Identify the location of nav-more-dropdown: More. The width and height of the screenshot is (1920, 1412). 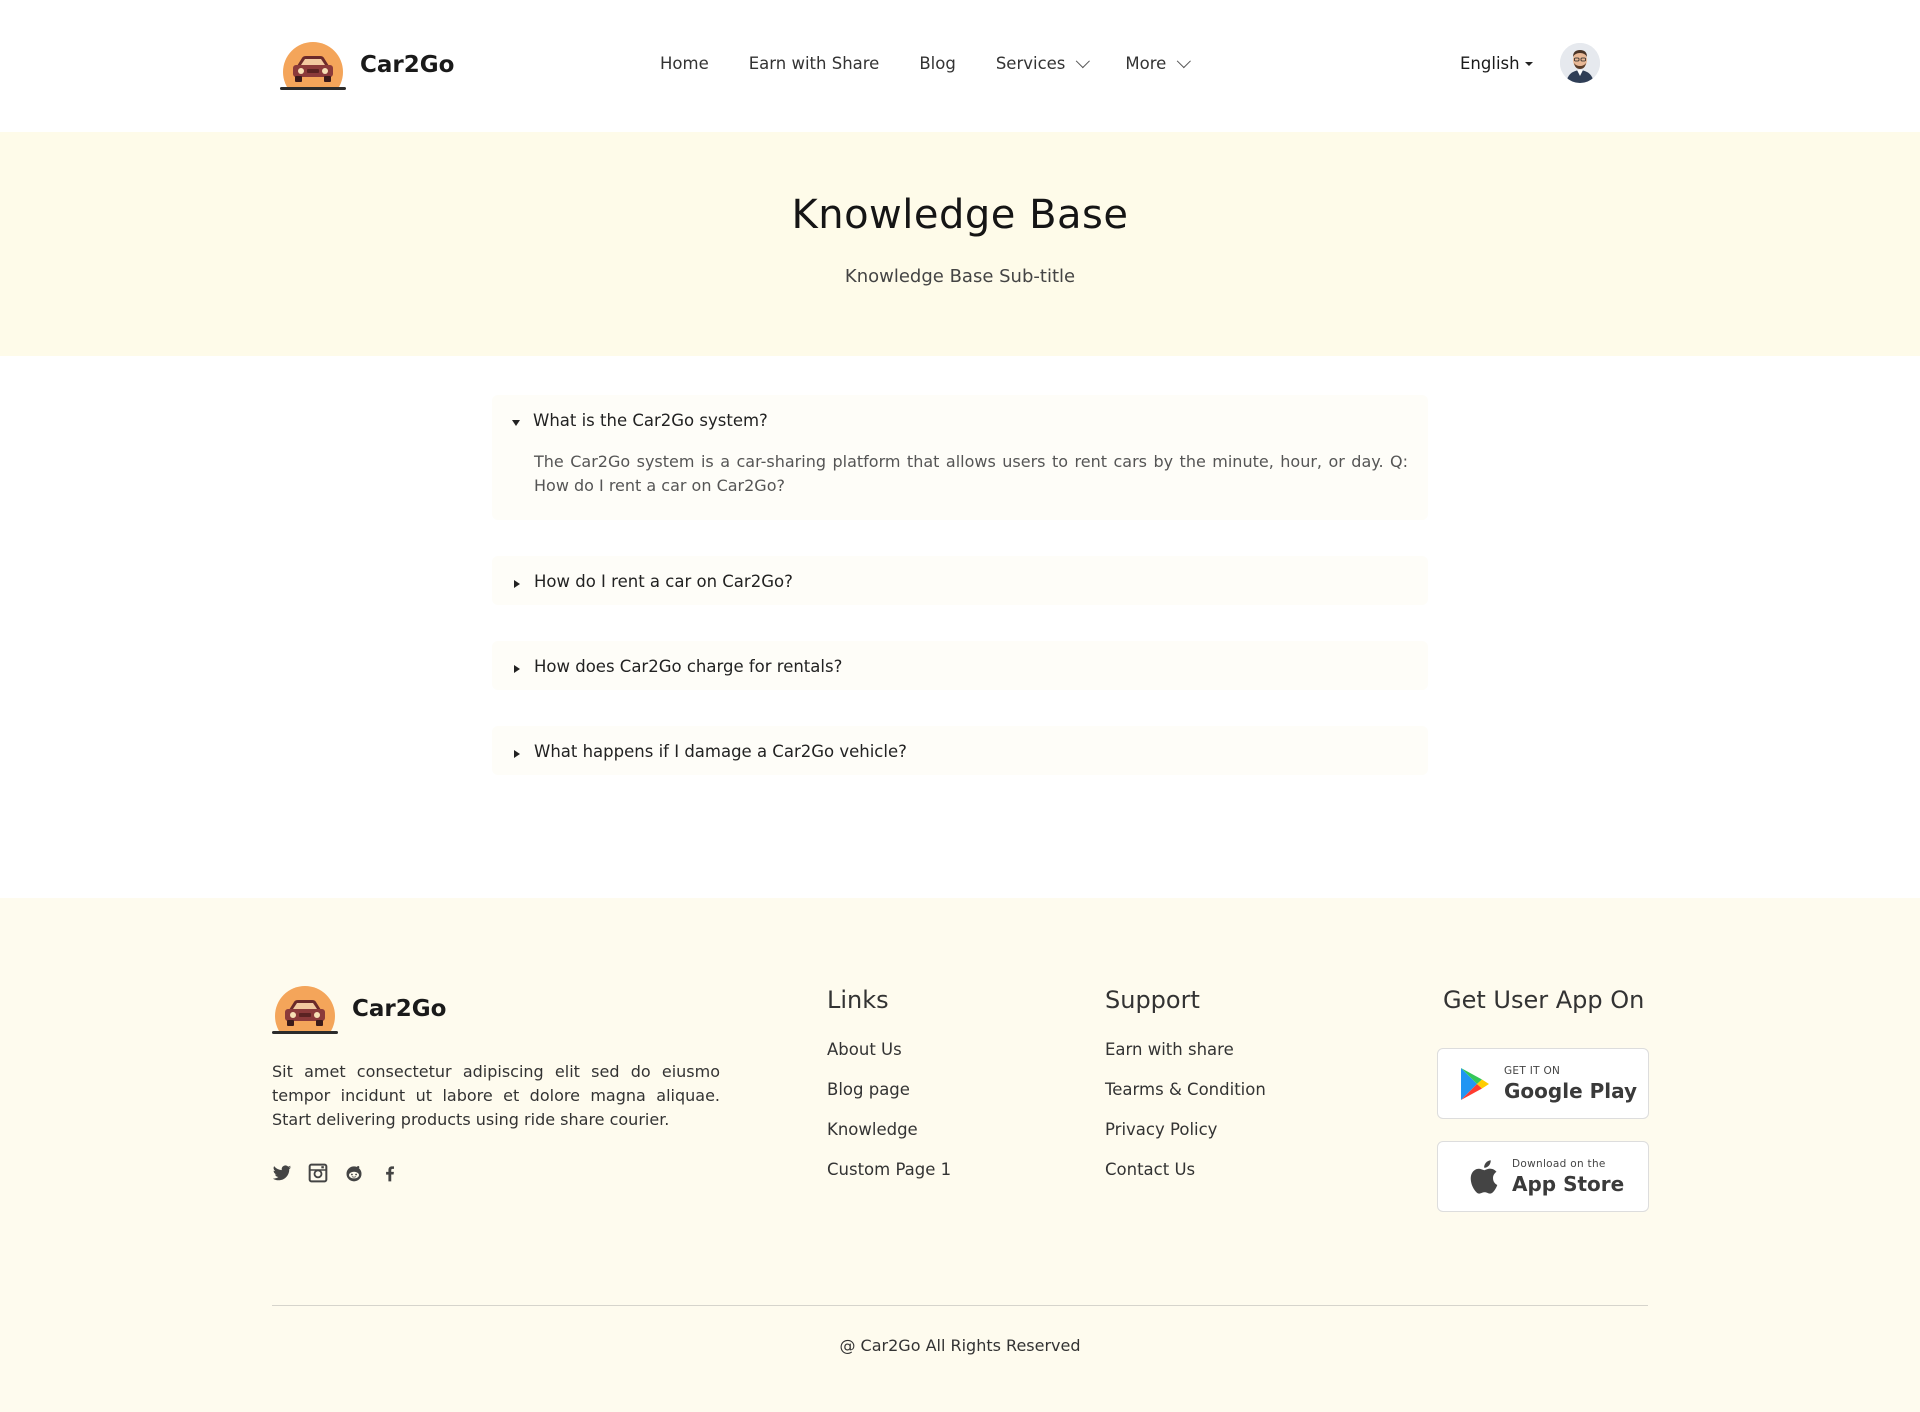
(1158, 63).